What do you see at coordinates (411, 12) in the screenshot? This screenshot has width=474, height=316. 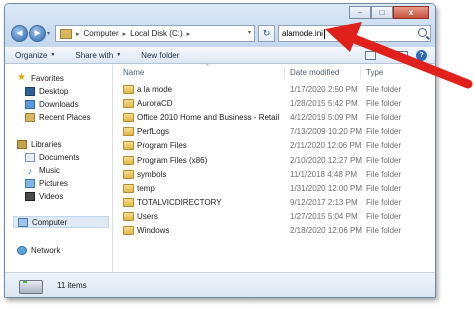 I see `close-button: x` at bounding box center [411, 12].